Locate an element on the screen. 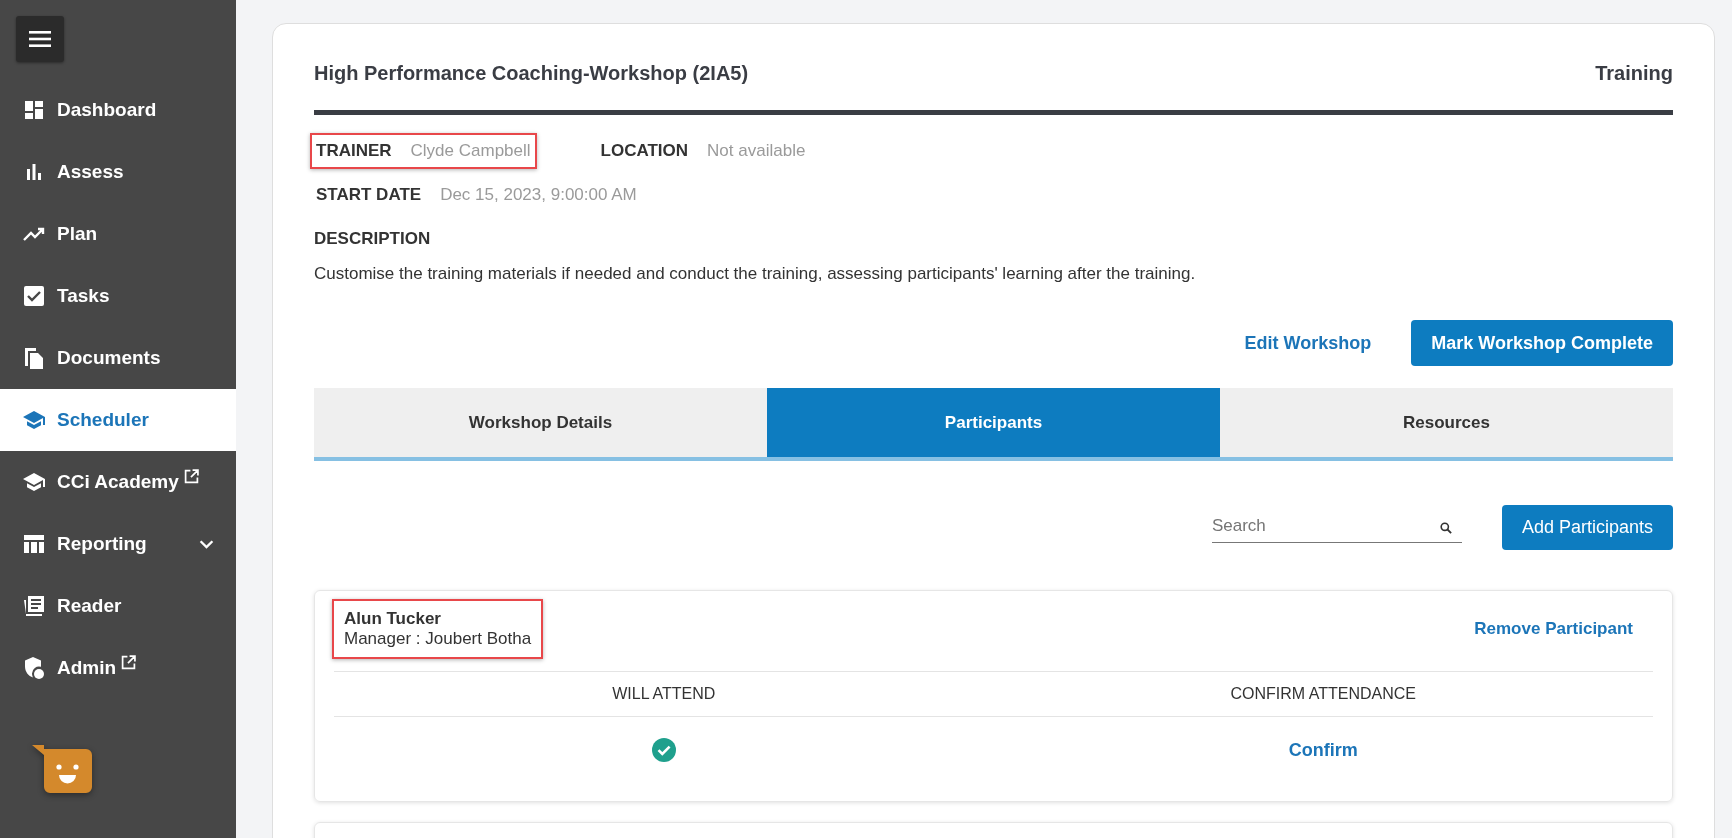  tab: Resources is located at coordinates (1446, 422).